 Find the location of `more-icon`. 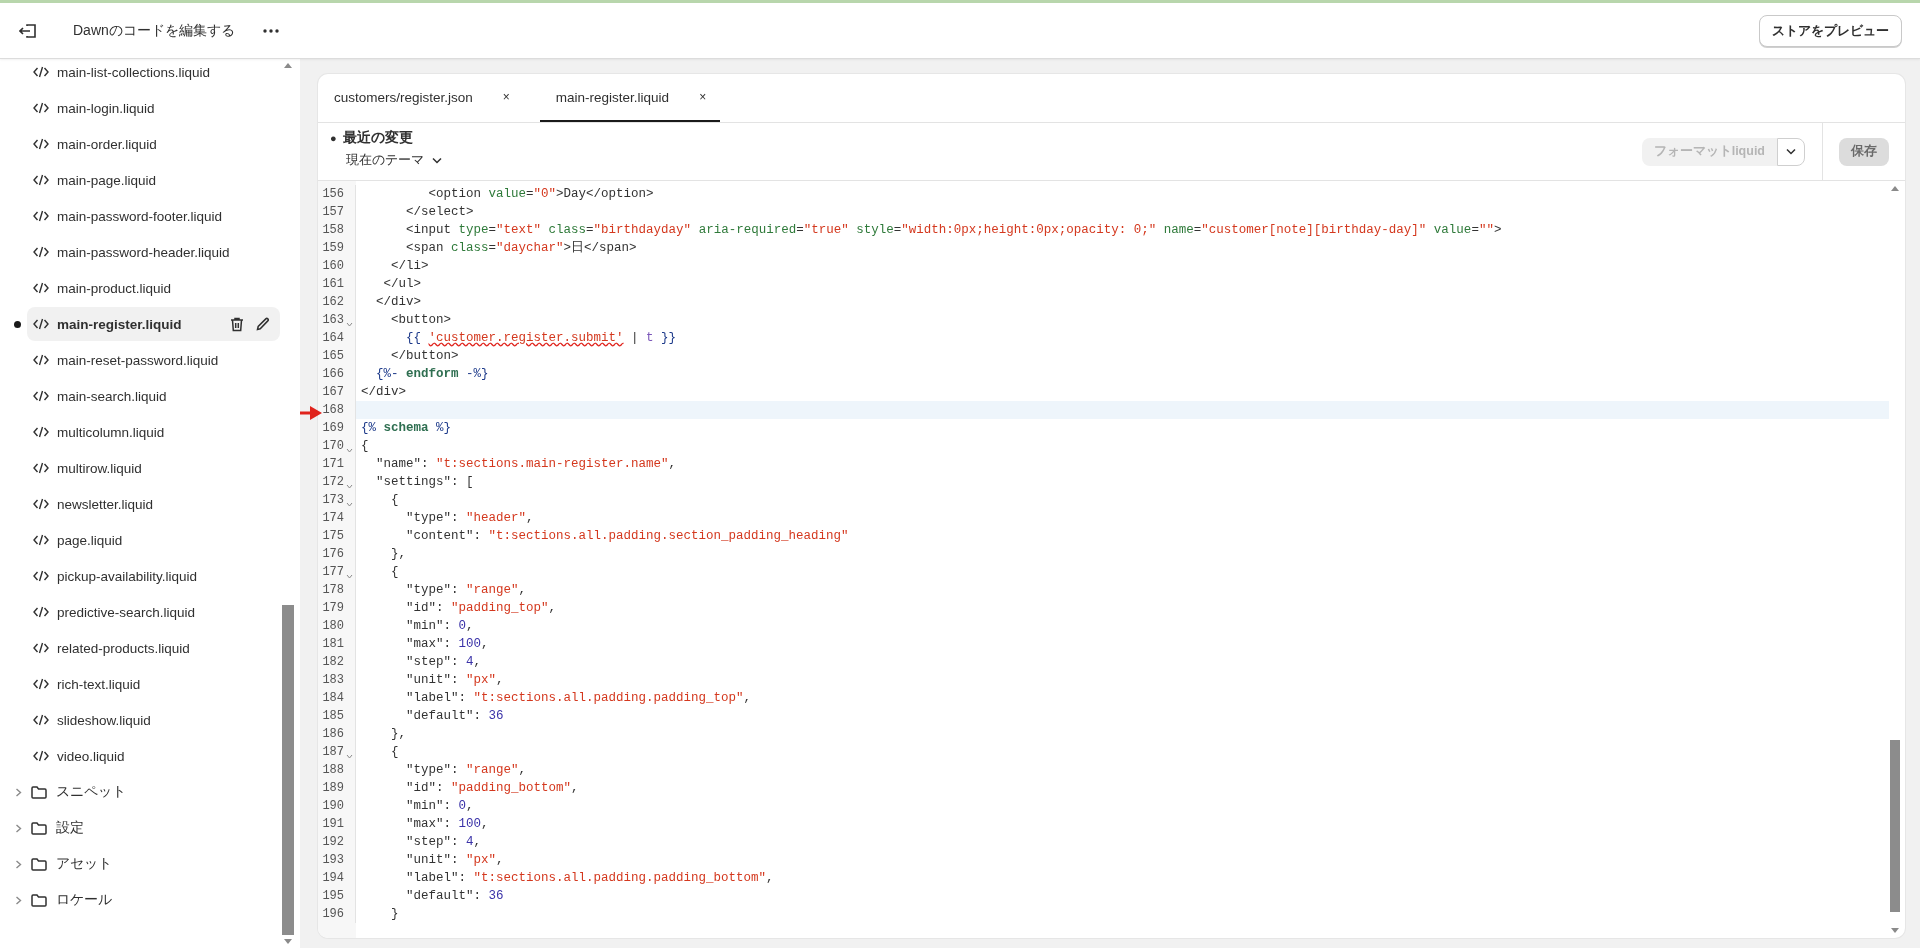

more-icon is located at coordinates (270, 30).